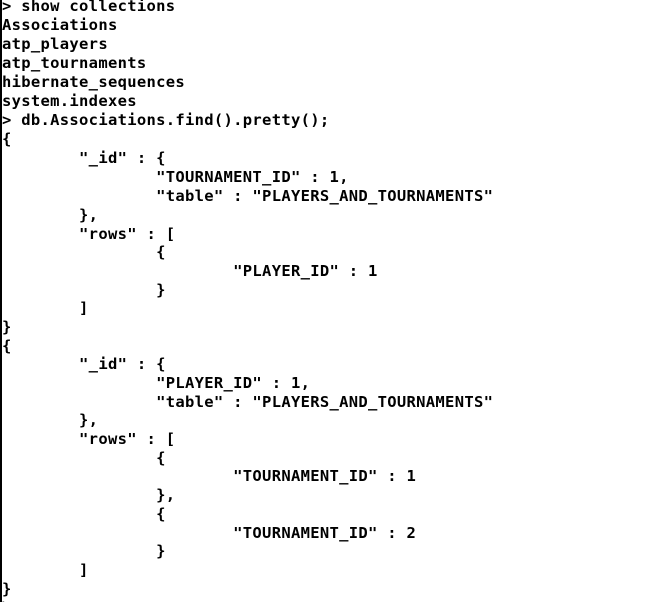 The height and width of the screenshot is (602, 656). Describe the element at coordinates (156, 383) in the screenshot. I see `output-line: "PLAYER_ID" : 1,` at that location.